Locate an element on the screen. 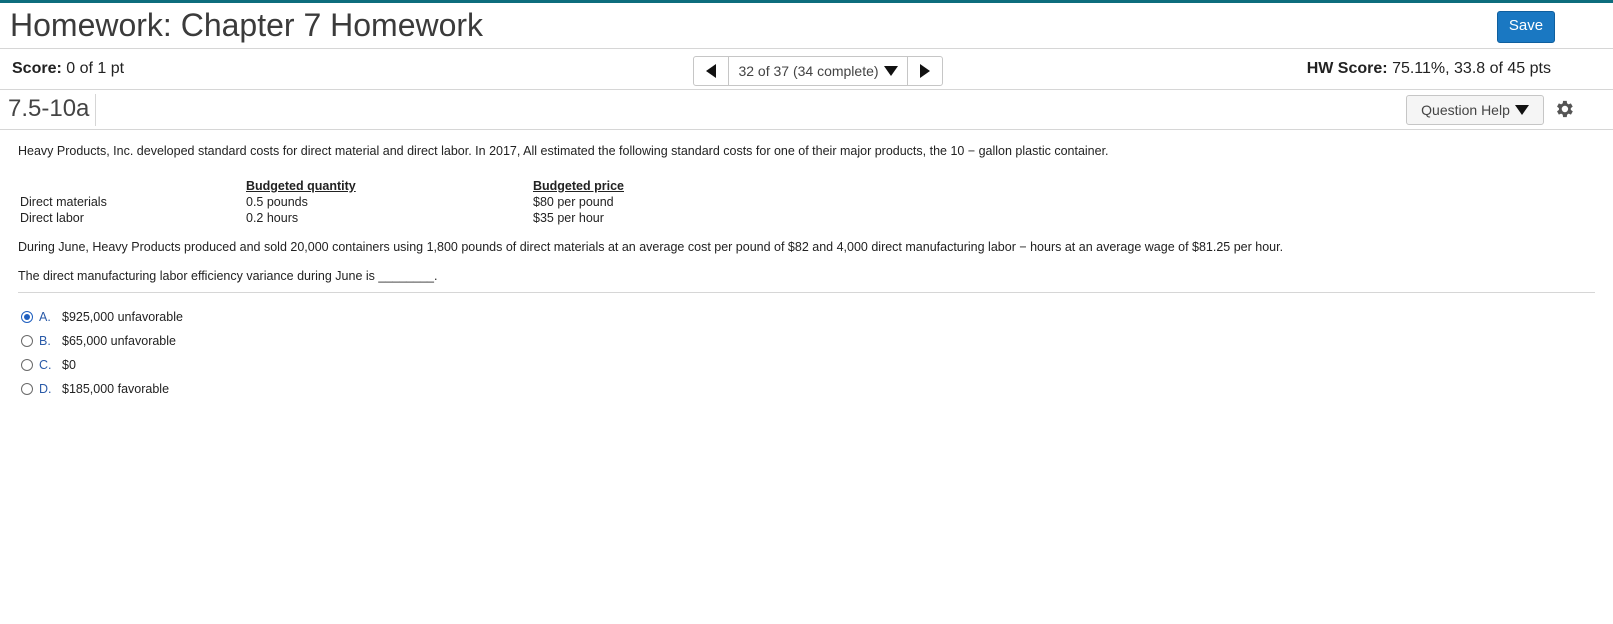 This screenshot has width=1613, height=624. table-header is located at coordinates (133, 186).